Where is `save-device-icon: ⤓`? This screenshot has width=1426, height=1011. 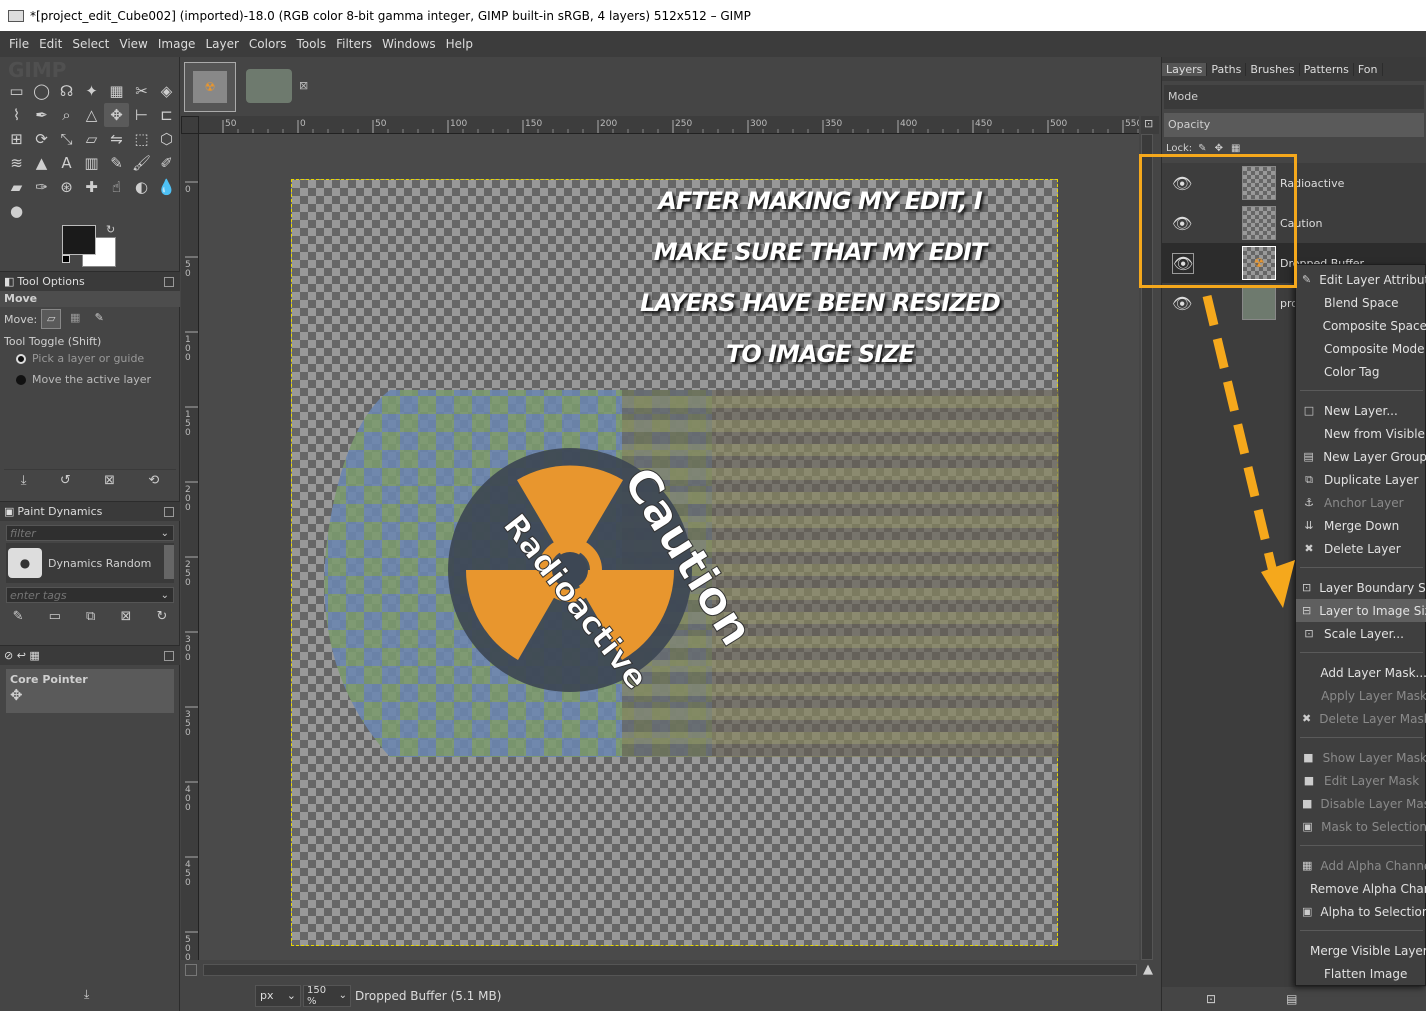 save-device-icon: ⤓ is located at coordinates (86, 994).